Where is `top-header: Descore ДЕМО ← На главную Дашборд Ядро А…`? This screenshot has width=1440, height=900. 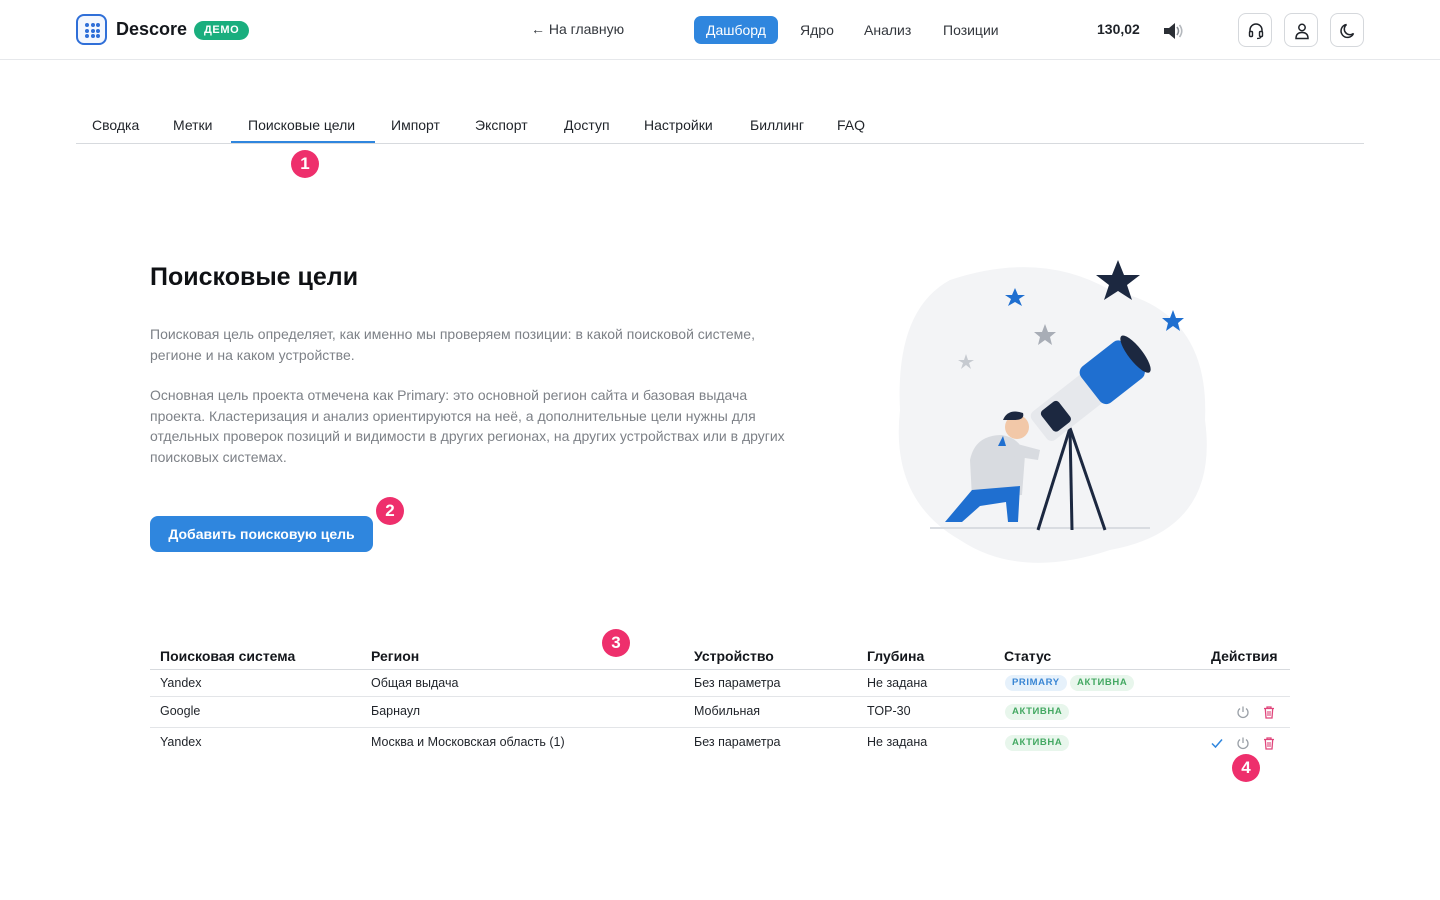 top-header: Descore ДЕМО ← На главную Дашборд Ядро А… is located at coordinates (720, 30).